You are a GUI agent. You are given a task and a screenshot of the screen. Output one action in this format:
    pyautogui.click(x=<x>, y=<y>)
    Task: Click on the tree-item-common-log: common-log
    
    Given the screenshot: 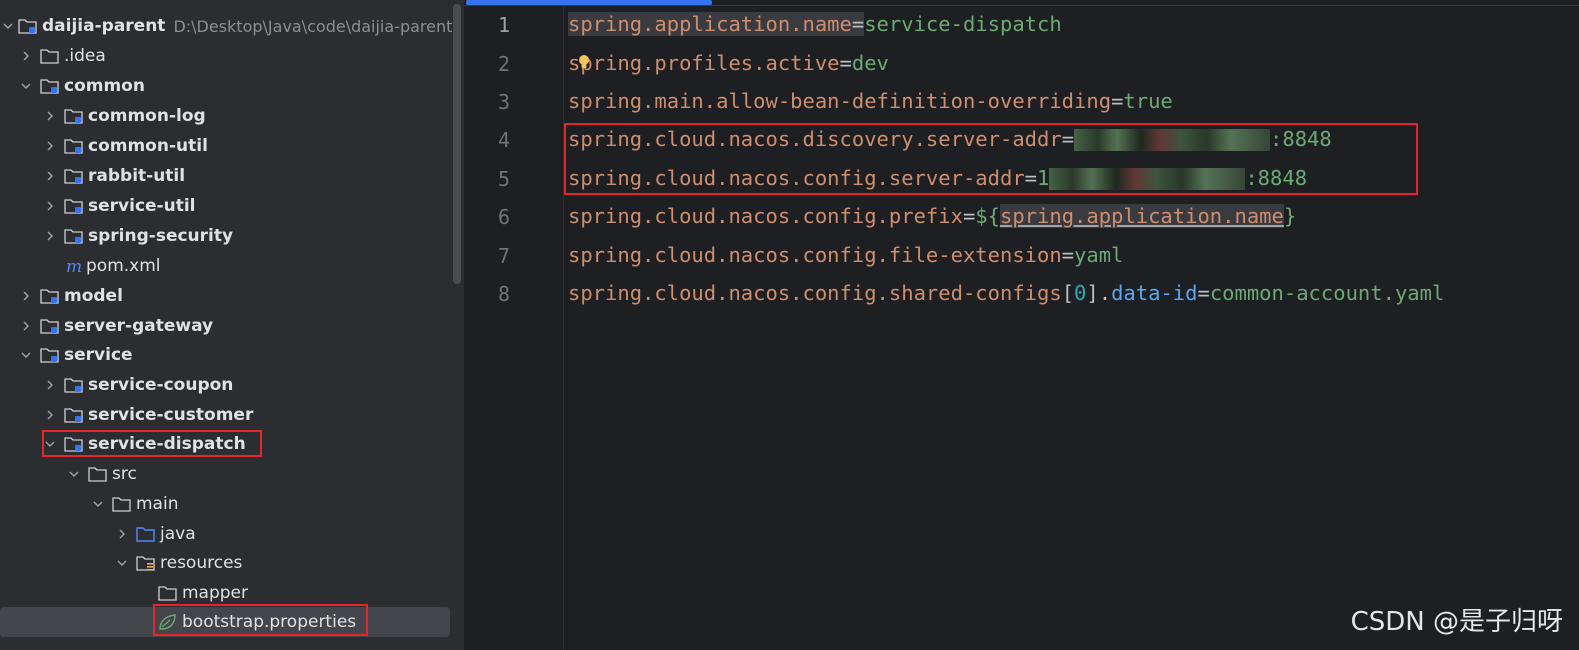 What is the action you would take?
    pyautogui.click(x=232, y=116)
    